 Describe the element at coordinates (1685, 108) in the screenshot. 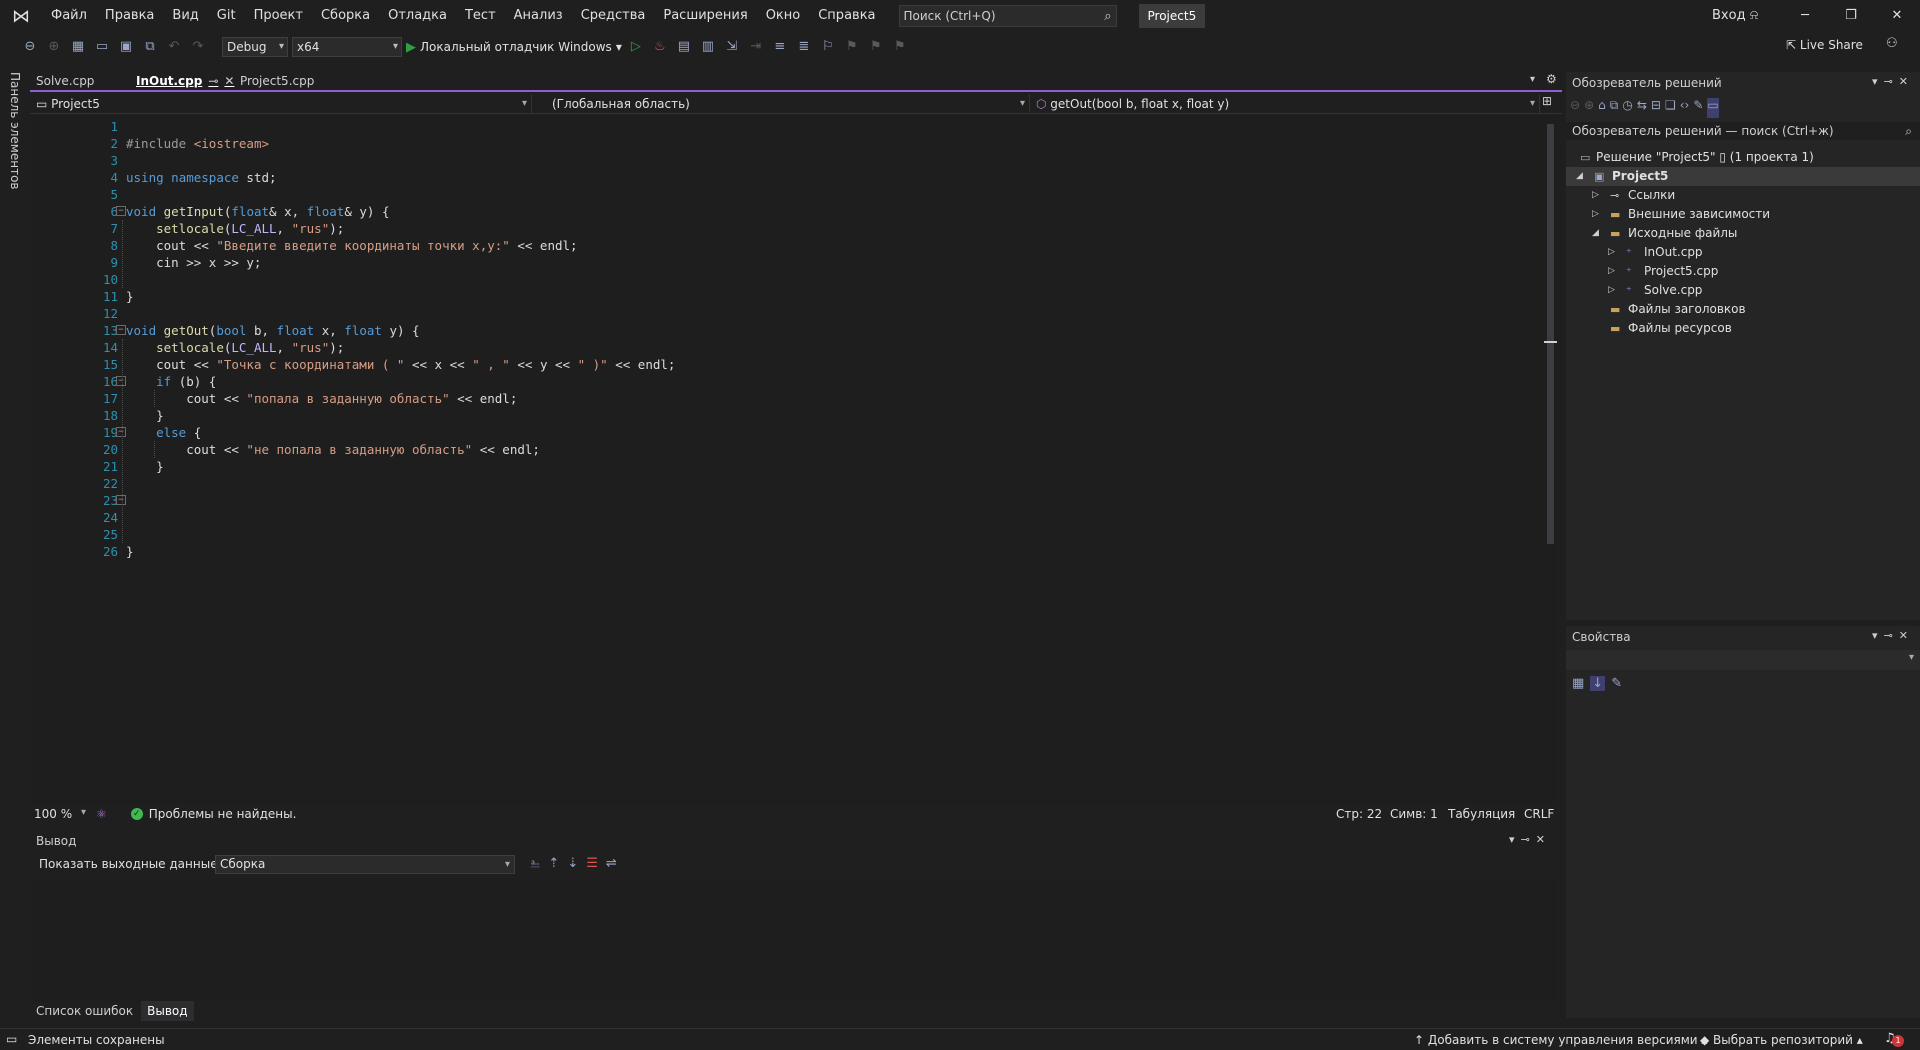

I see `view-code-icon: ‹›` at that location.